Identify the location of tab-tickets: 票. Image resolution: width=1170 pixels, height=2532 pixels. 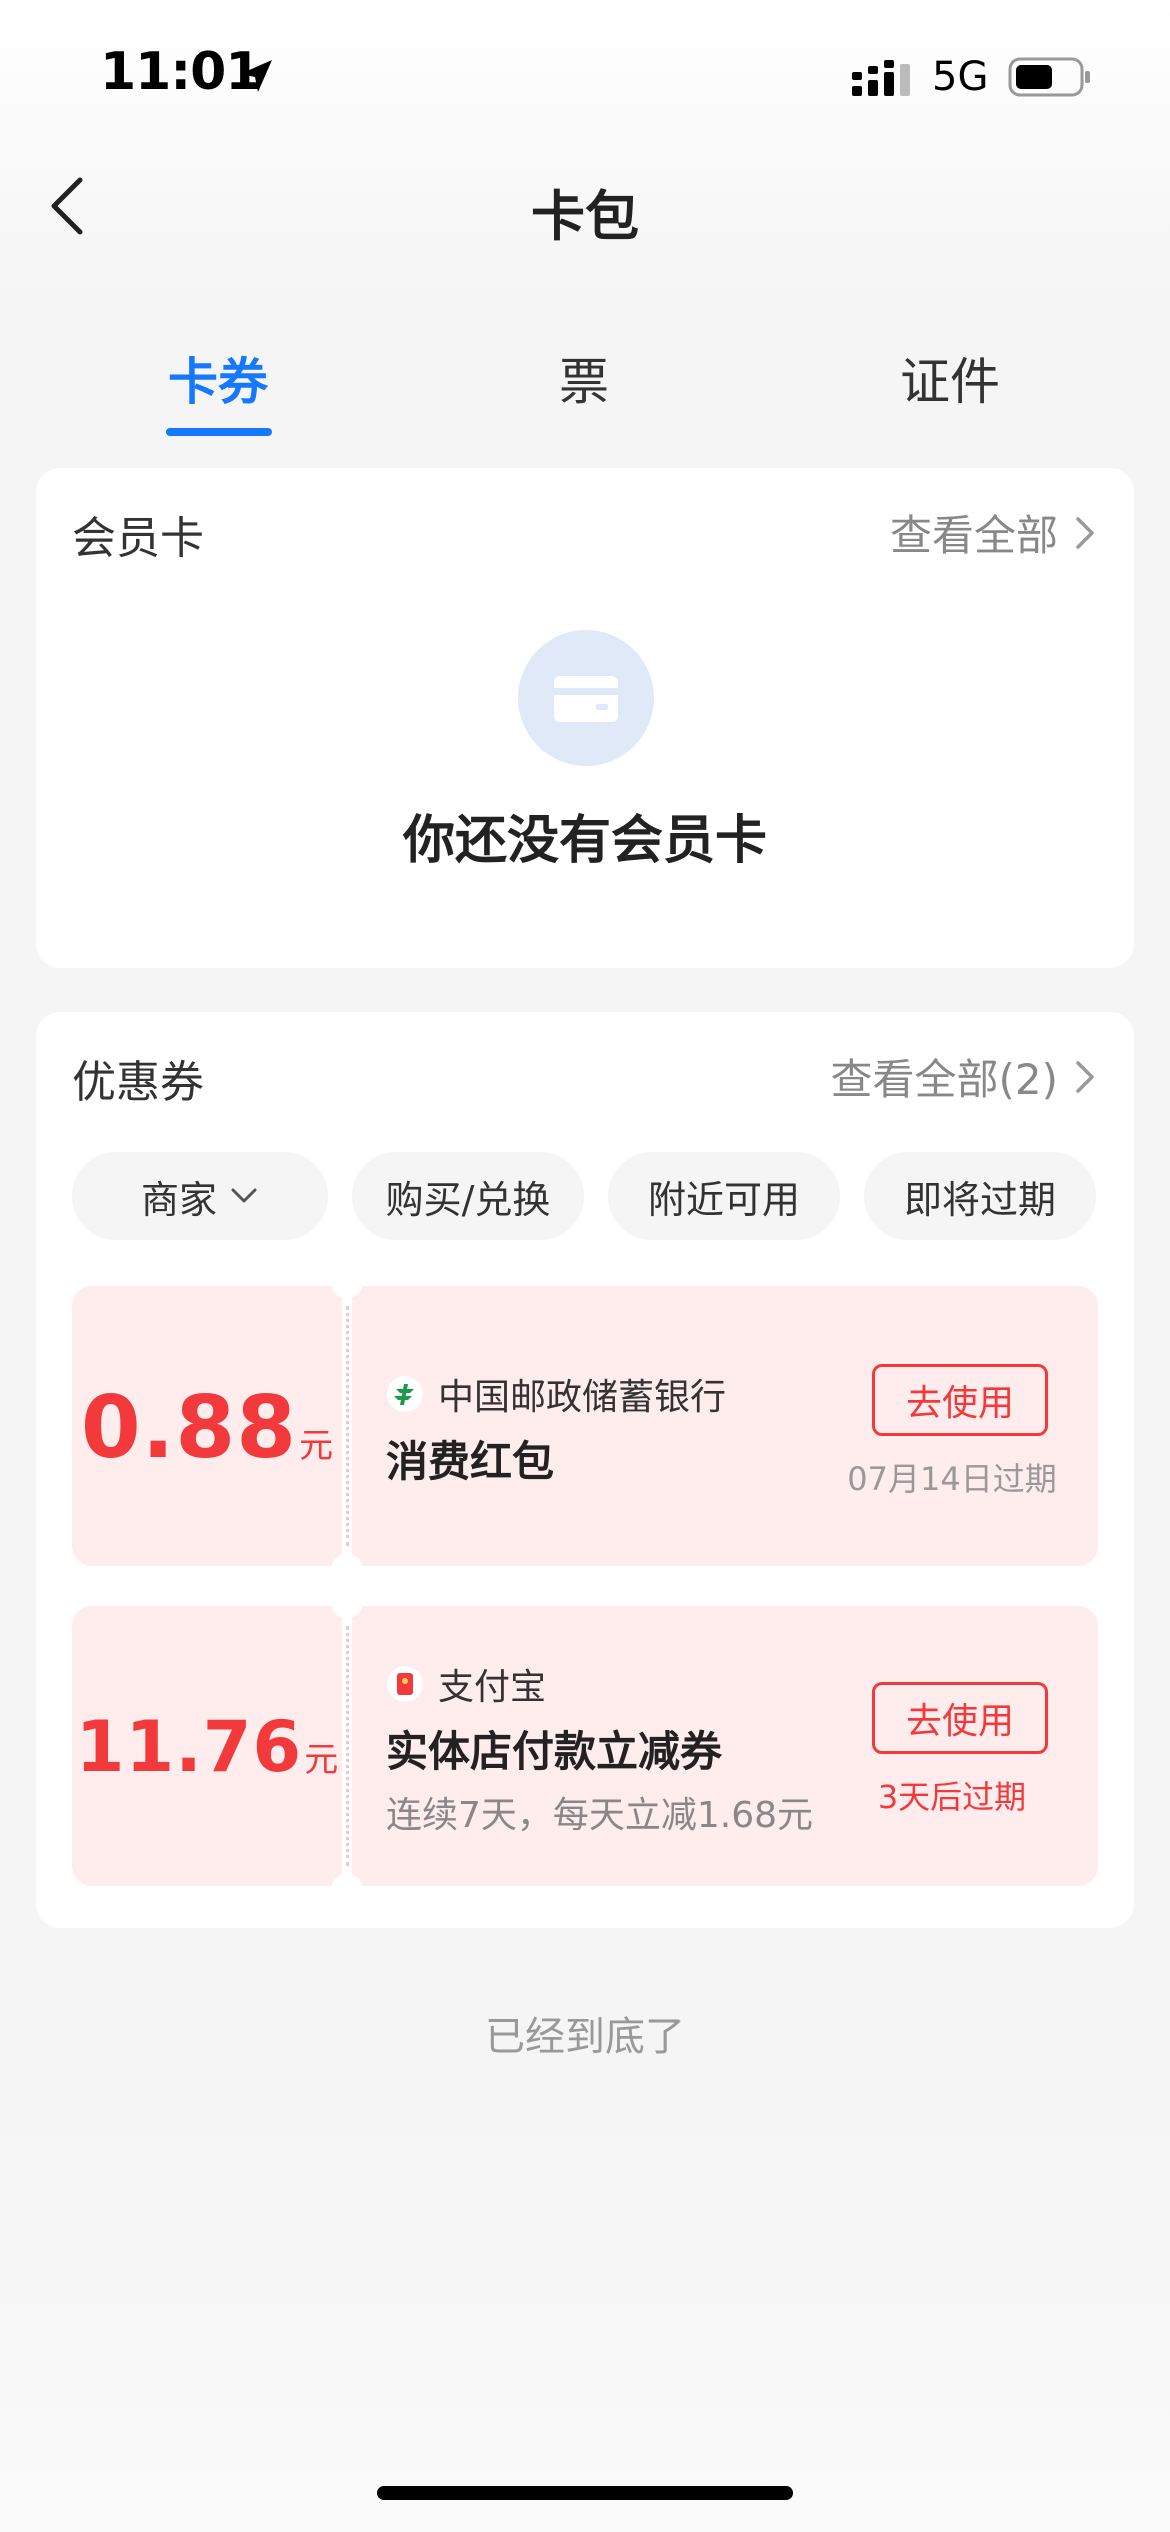
(584, 378).